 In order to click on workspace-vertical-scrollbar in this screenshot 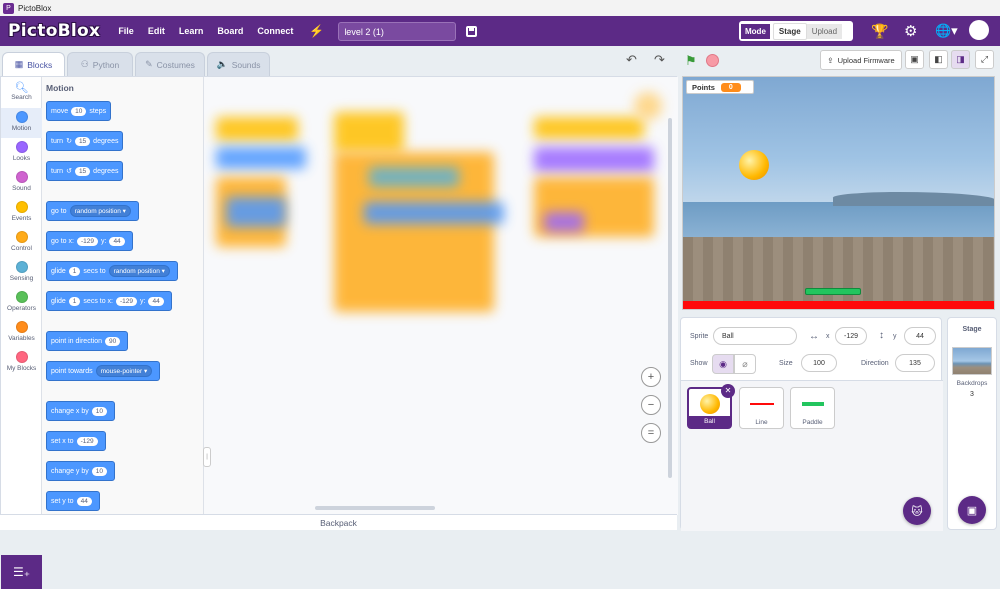, I will do `click(670, 298)`.